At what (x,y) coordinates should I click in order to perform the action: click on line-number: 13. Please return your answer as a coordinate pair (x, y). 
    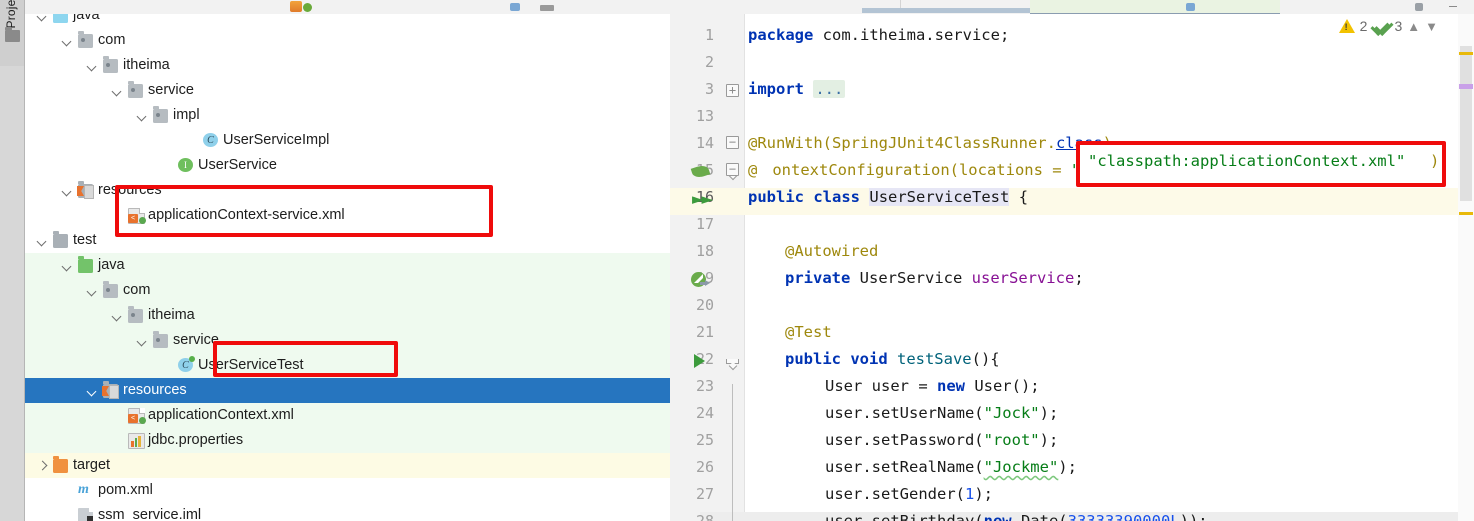
    Looking at the image, I should click on (704, 116).